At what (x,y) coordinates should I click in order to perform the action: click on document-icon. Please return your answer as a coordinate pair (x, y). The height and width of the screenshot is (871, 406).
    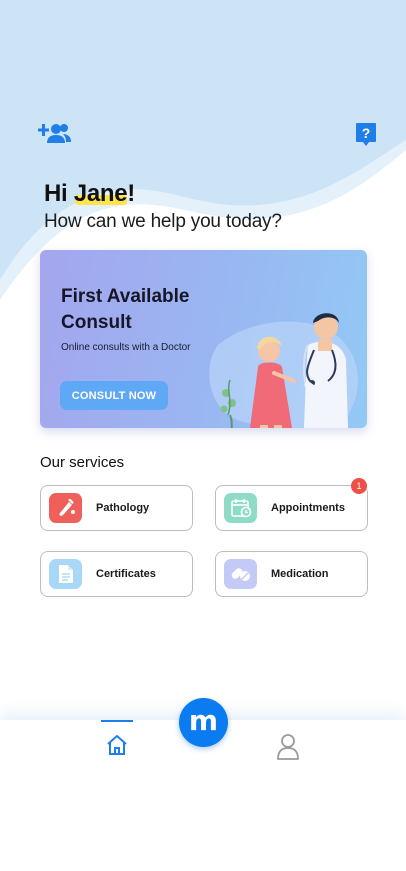
    Looking at the image, I should click on (65, 574).